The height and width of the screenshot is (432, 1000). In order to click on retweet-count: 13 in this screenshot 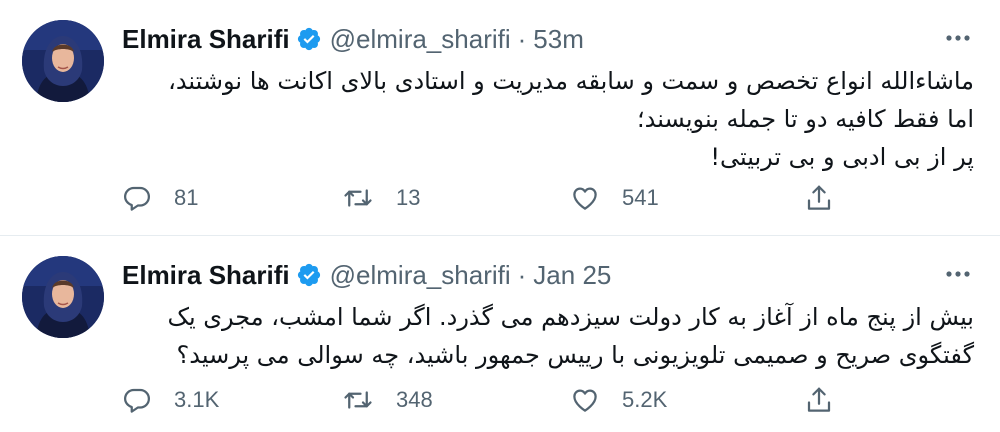, I will do `click(408, 197)`.